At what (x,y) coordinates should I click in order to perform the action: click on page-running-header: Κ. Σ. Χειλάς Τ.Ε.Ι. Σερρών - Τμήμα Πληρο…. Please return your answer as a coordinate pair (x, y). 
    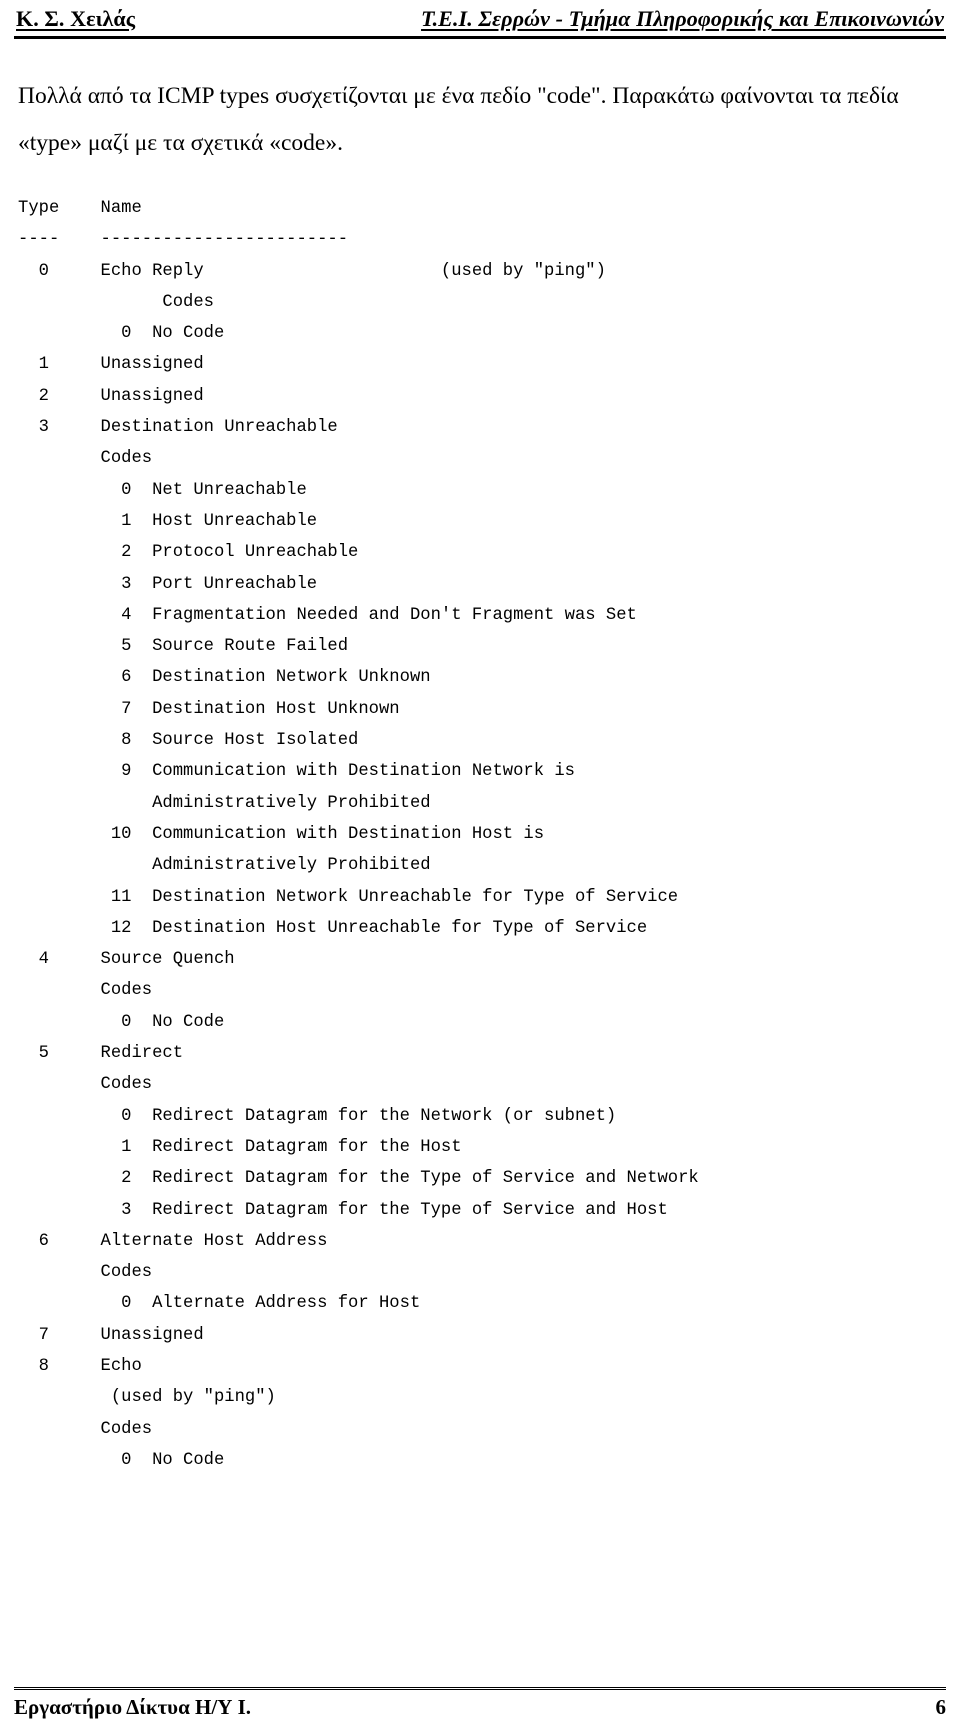
    Looking at the image, I should click on (480, 19).